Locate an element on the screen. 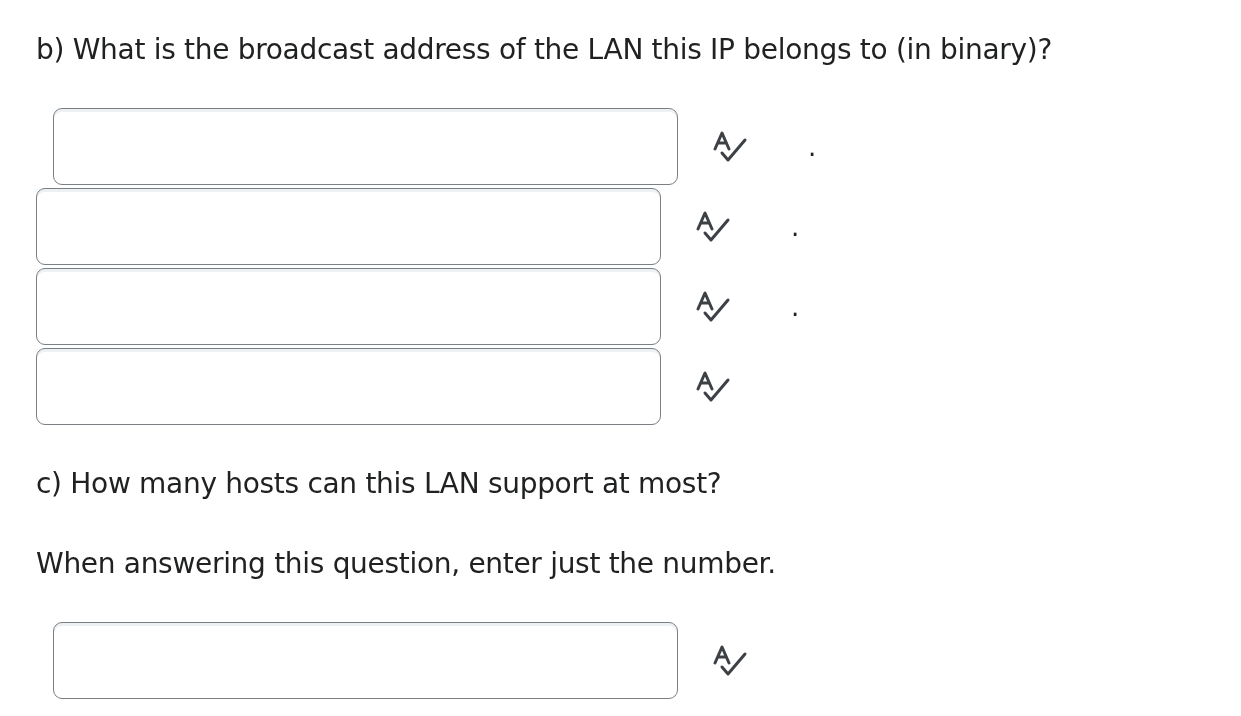  question-text: b) What is the broadcast address of the LAN this IP belongs to (in binary)? is located at coordinates (544, 50).